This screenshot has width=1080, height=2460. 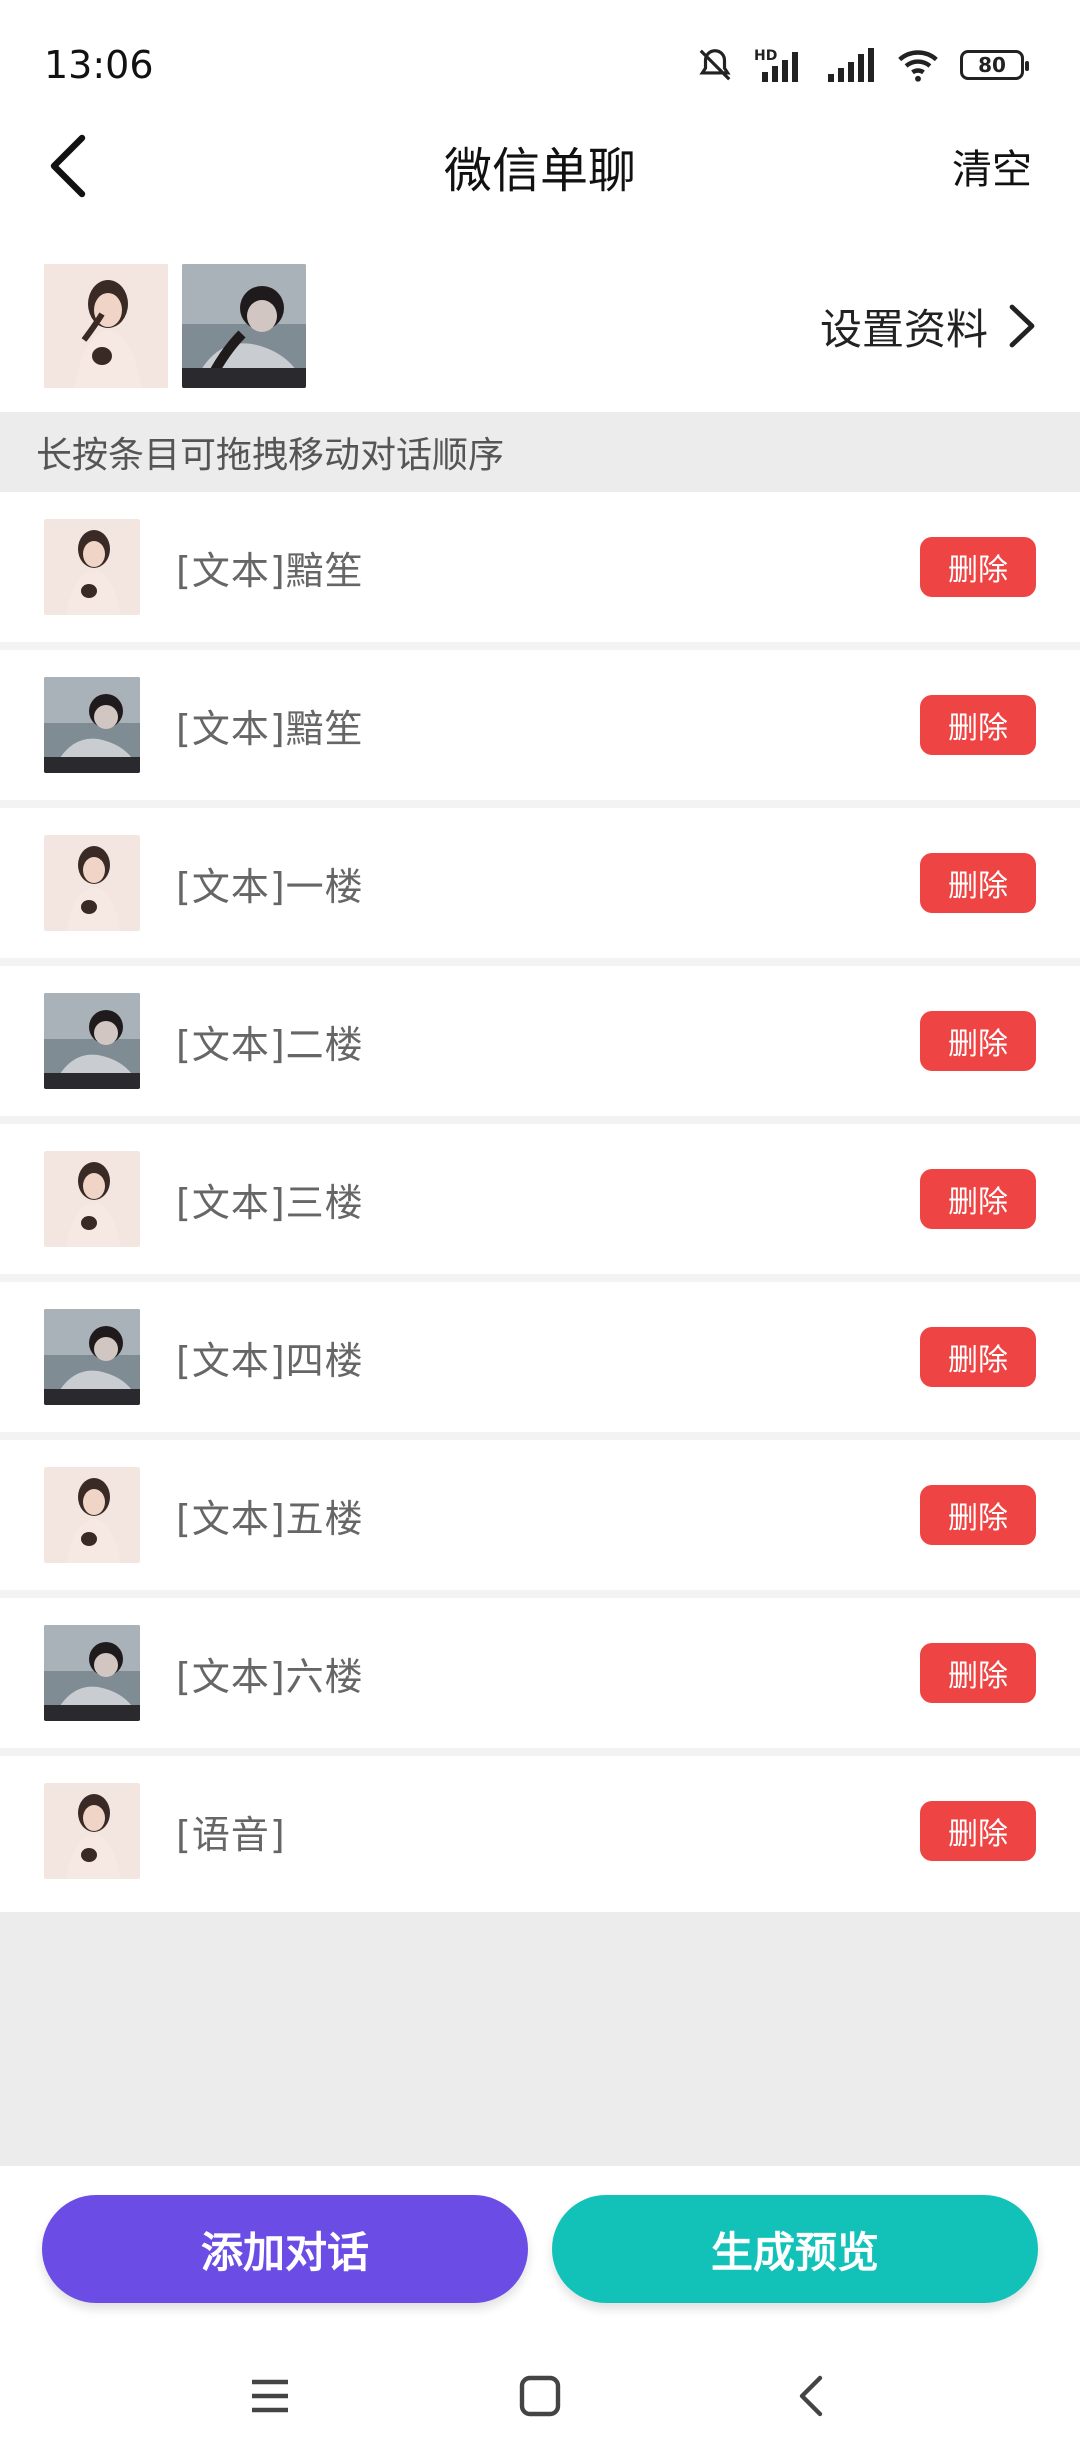 I want to click on battery-icon: 80, so click(x=994, y=65).